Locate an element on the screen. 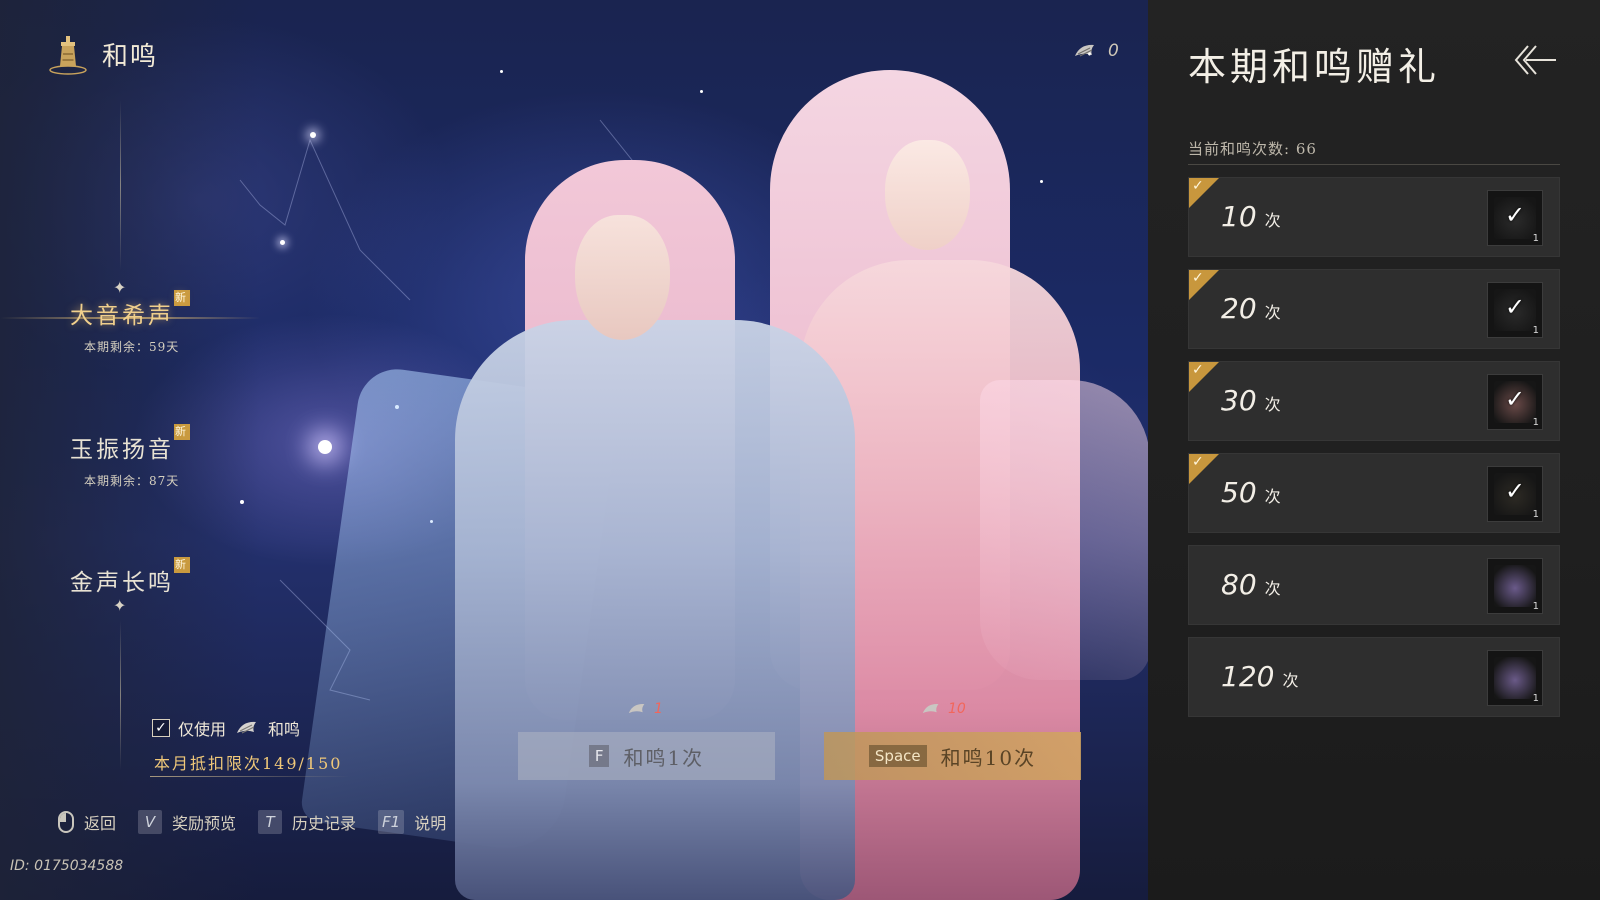 This screenshot has height=900, width=1600. page-title: 和鸣 is located at coordinates (102, 54).